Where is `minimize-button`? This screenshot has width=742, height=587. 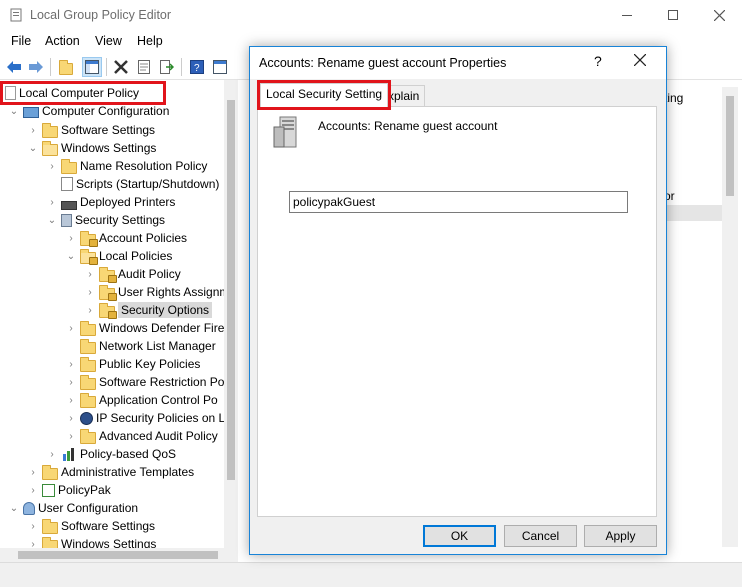
minimize-button is located at coordinates (627, 15).